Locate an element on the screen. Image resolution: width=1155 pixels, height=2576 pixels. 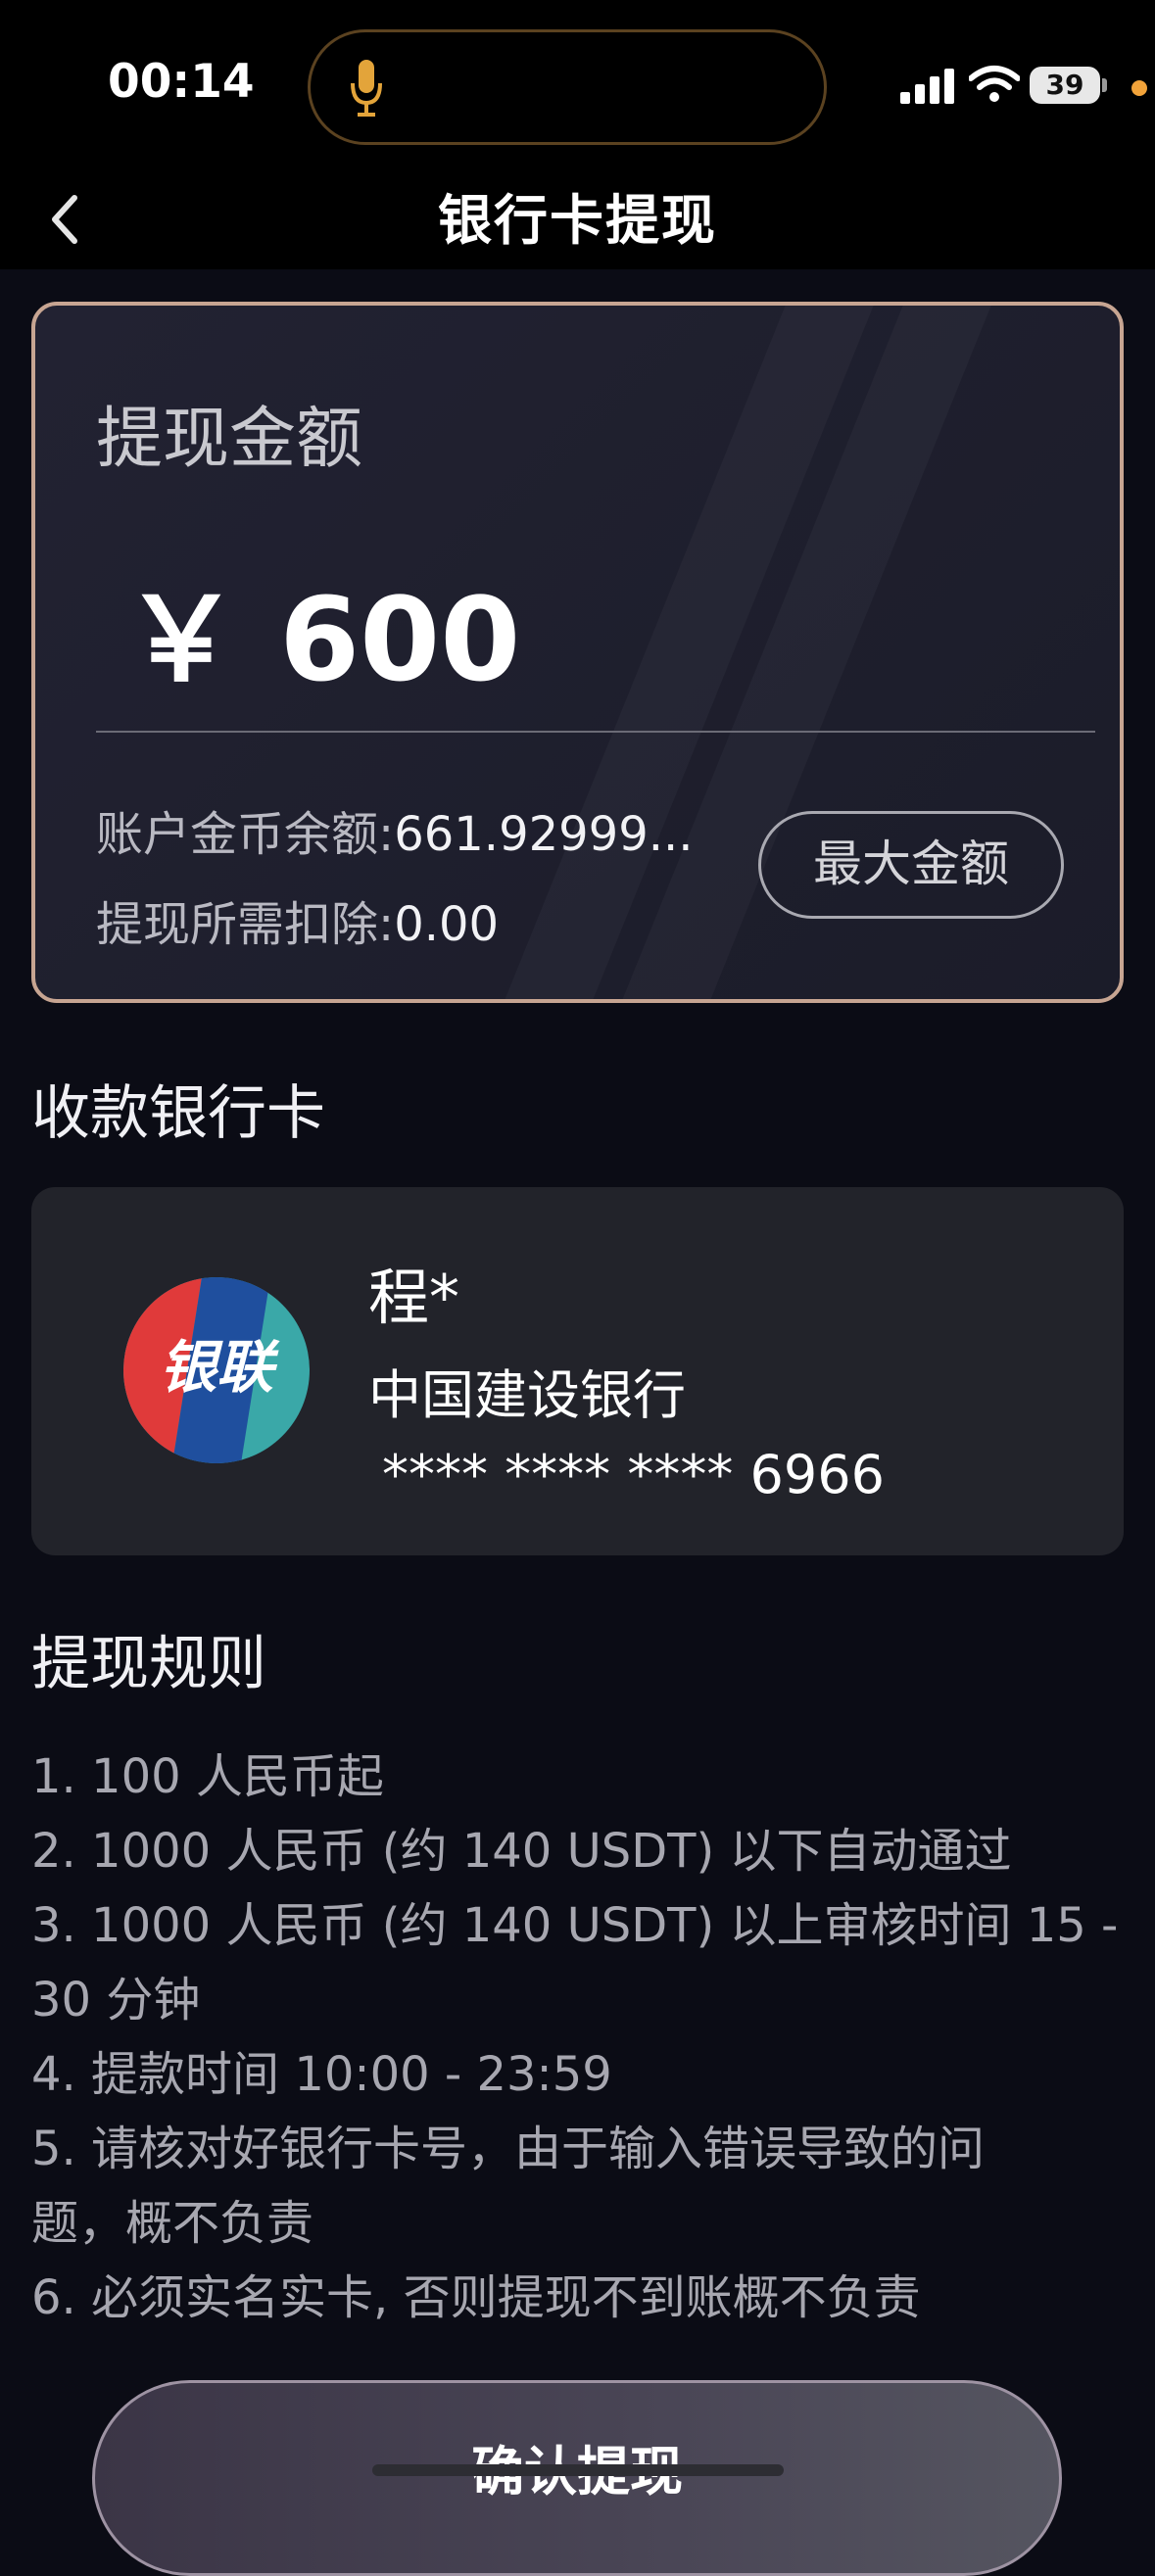
nav-bar: 银行卡提现 is located at coordinates (577, 218).